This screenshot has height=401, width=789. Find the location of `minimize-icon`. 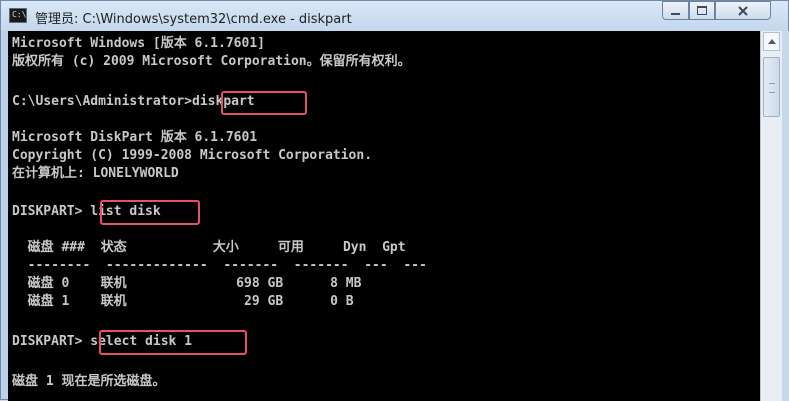

minimize-icon is located at coordinates (675, 13).